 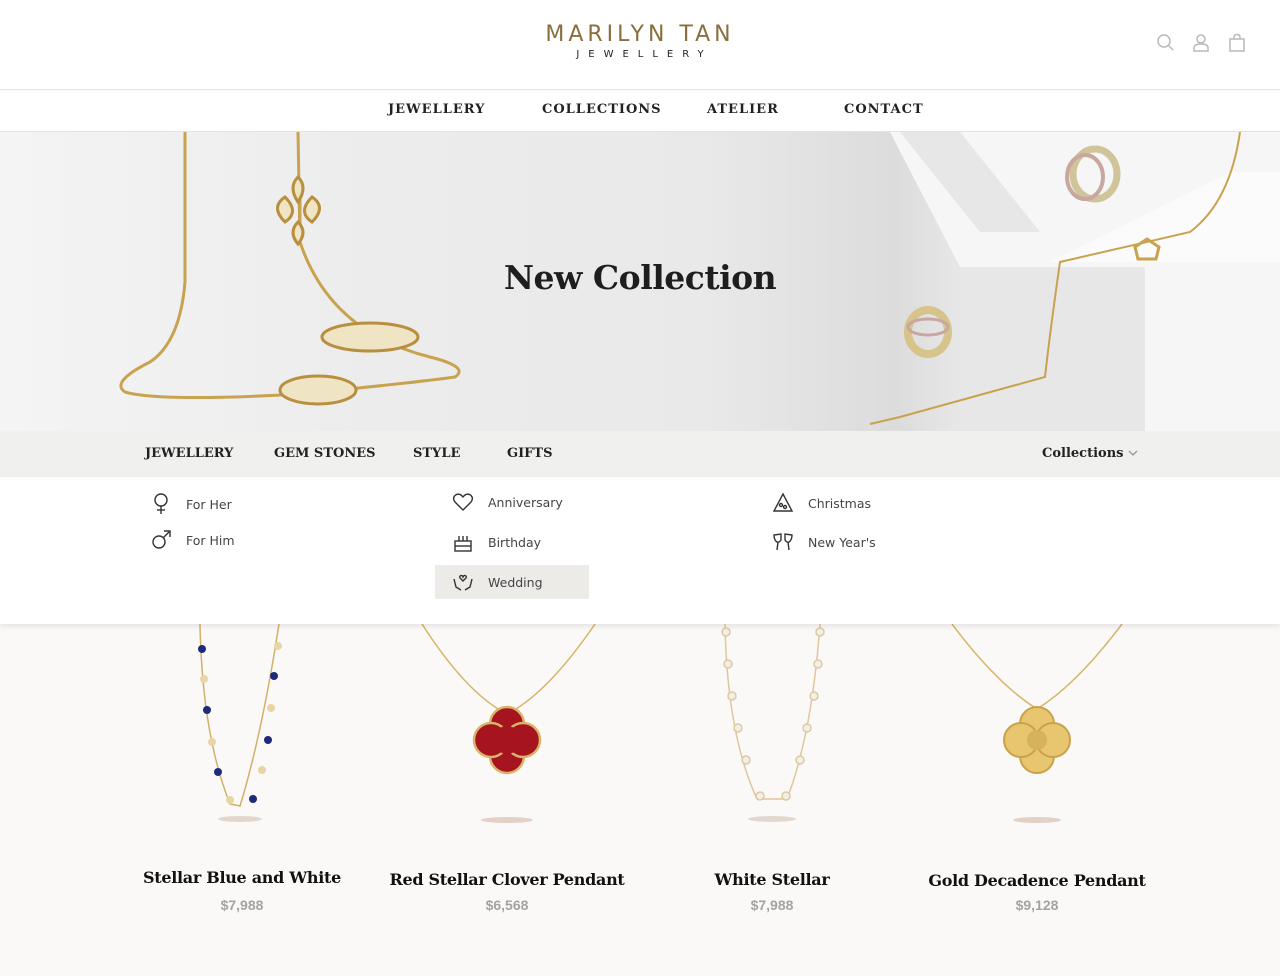 I want to click on chevron-down-icon, so click(x=1133, y=453).